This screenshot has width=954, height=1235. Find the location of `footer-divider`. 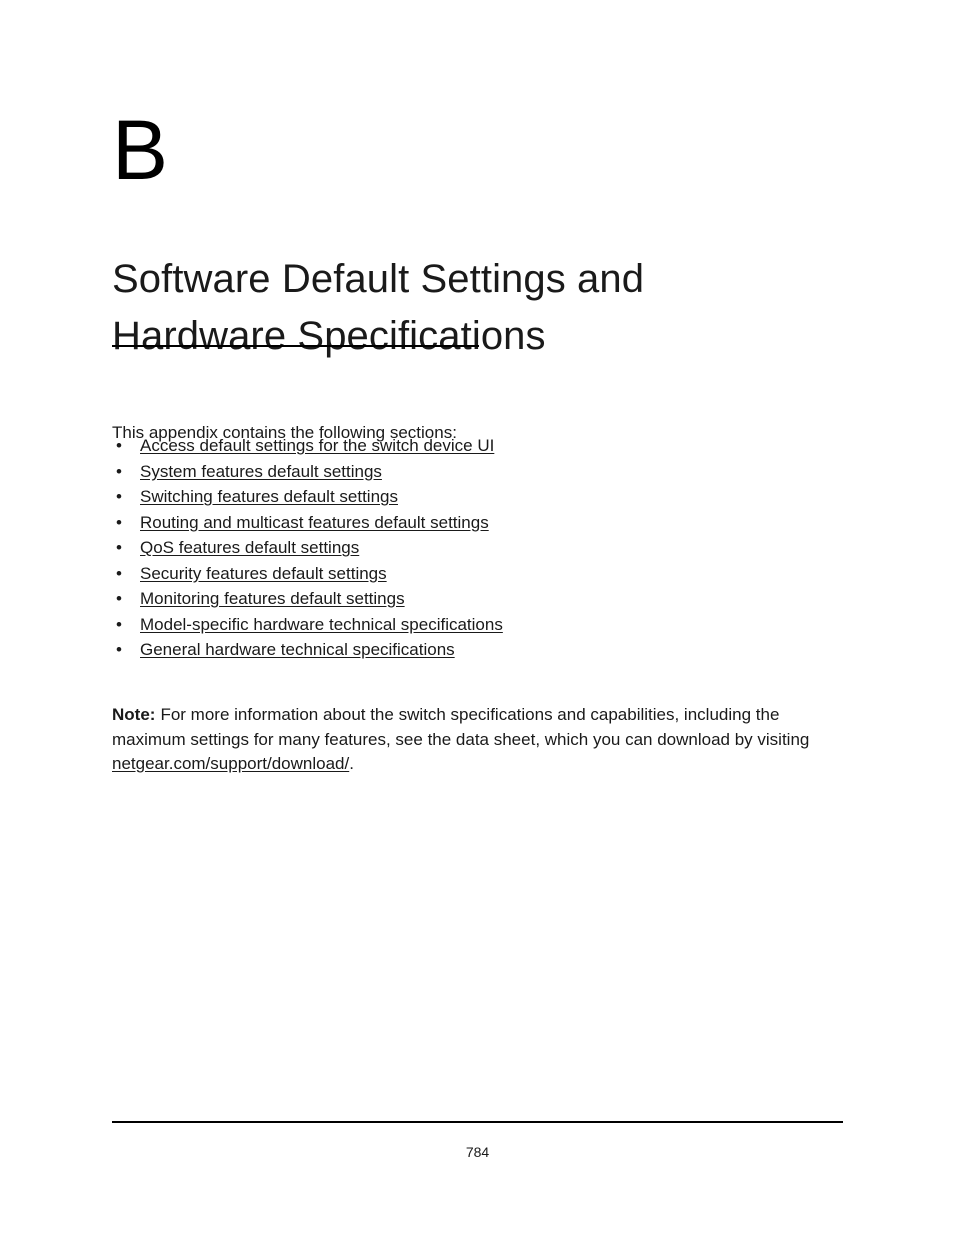

footer-divider is located at coordinates (477, 1122).